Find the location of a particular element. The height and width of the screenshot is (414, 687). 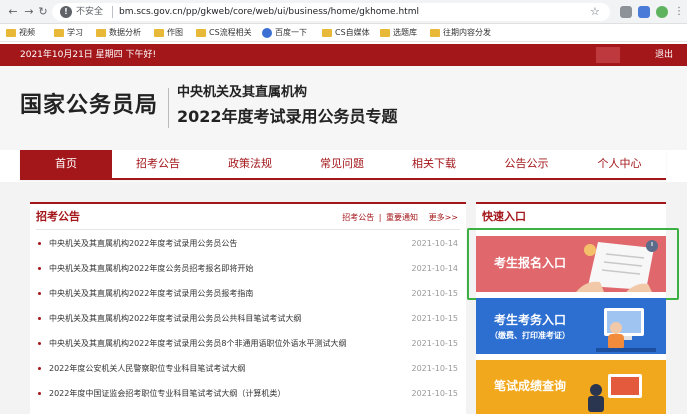

score-query-label: 笔试成绩查询 is located at coordinates (530, 386).